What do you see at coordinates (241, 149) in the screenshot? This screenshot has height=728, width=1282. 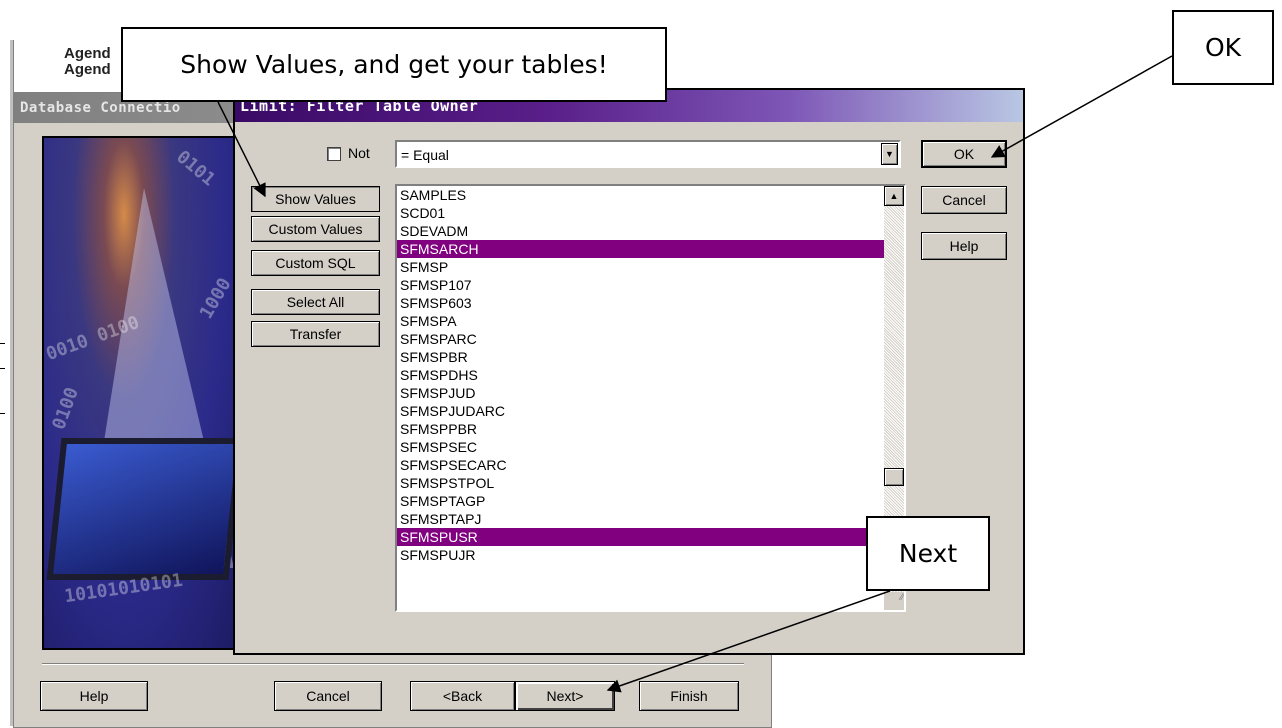 I see `arrow-to-show-values` at bounding box center [241, 149].